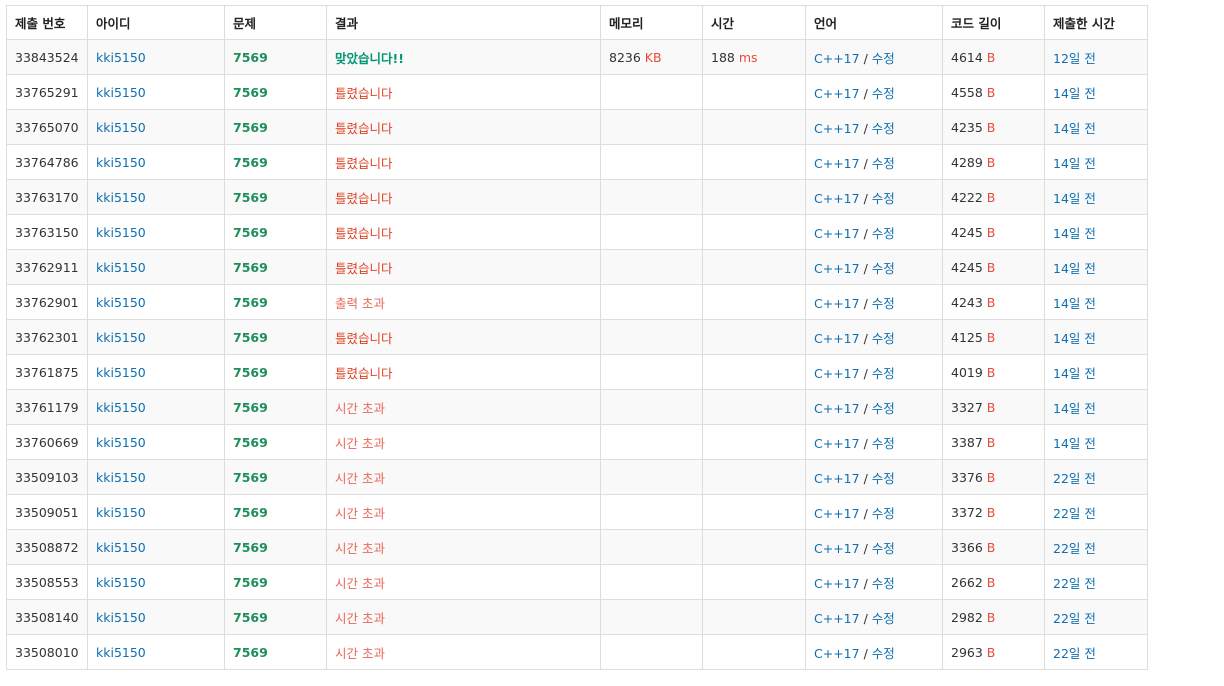  Describe the element at coordinates (47, 197) in the screenshot. I see `submission-id: 33763170` at that location.